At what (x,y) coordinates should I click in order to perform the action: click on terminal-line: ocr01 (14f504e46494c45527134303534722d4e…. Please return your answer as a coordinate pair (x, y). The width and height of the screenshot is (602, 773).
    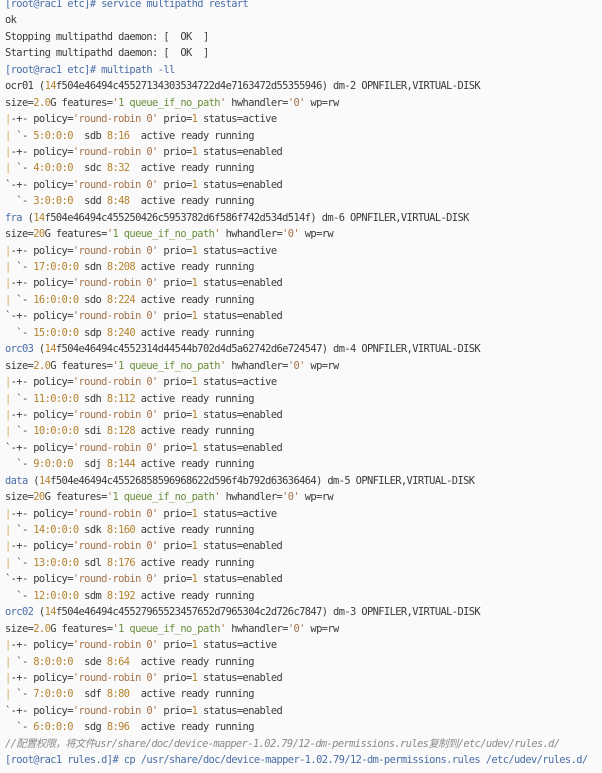
    Looking at the image, I should click on (303, 86).